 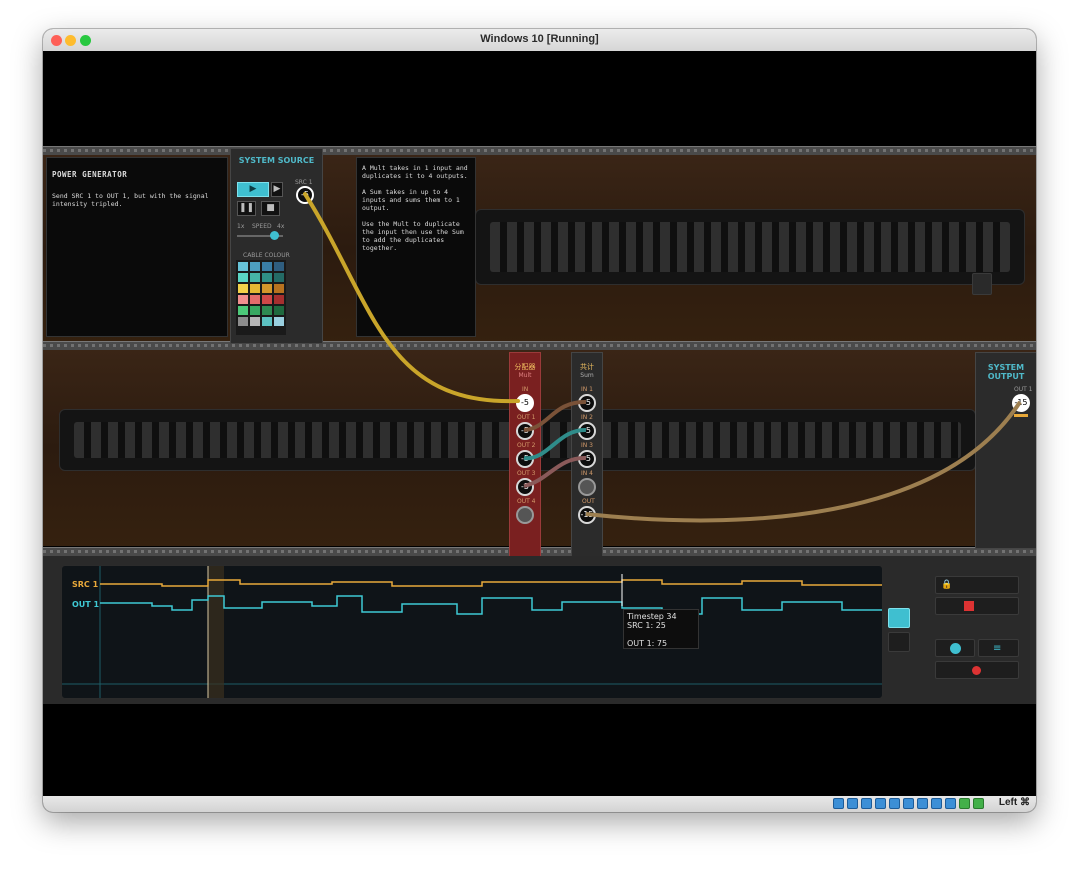 I want to click on status-icons, so click(x=908, y=804).